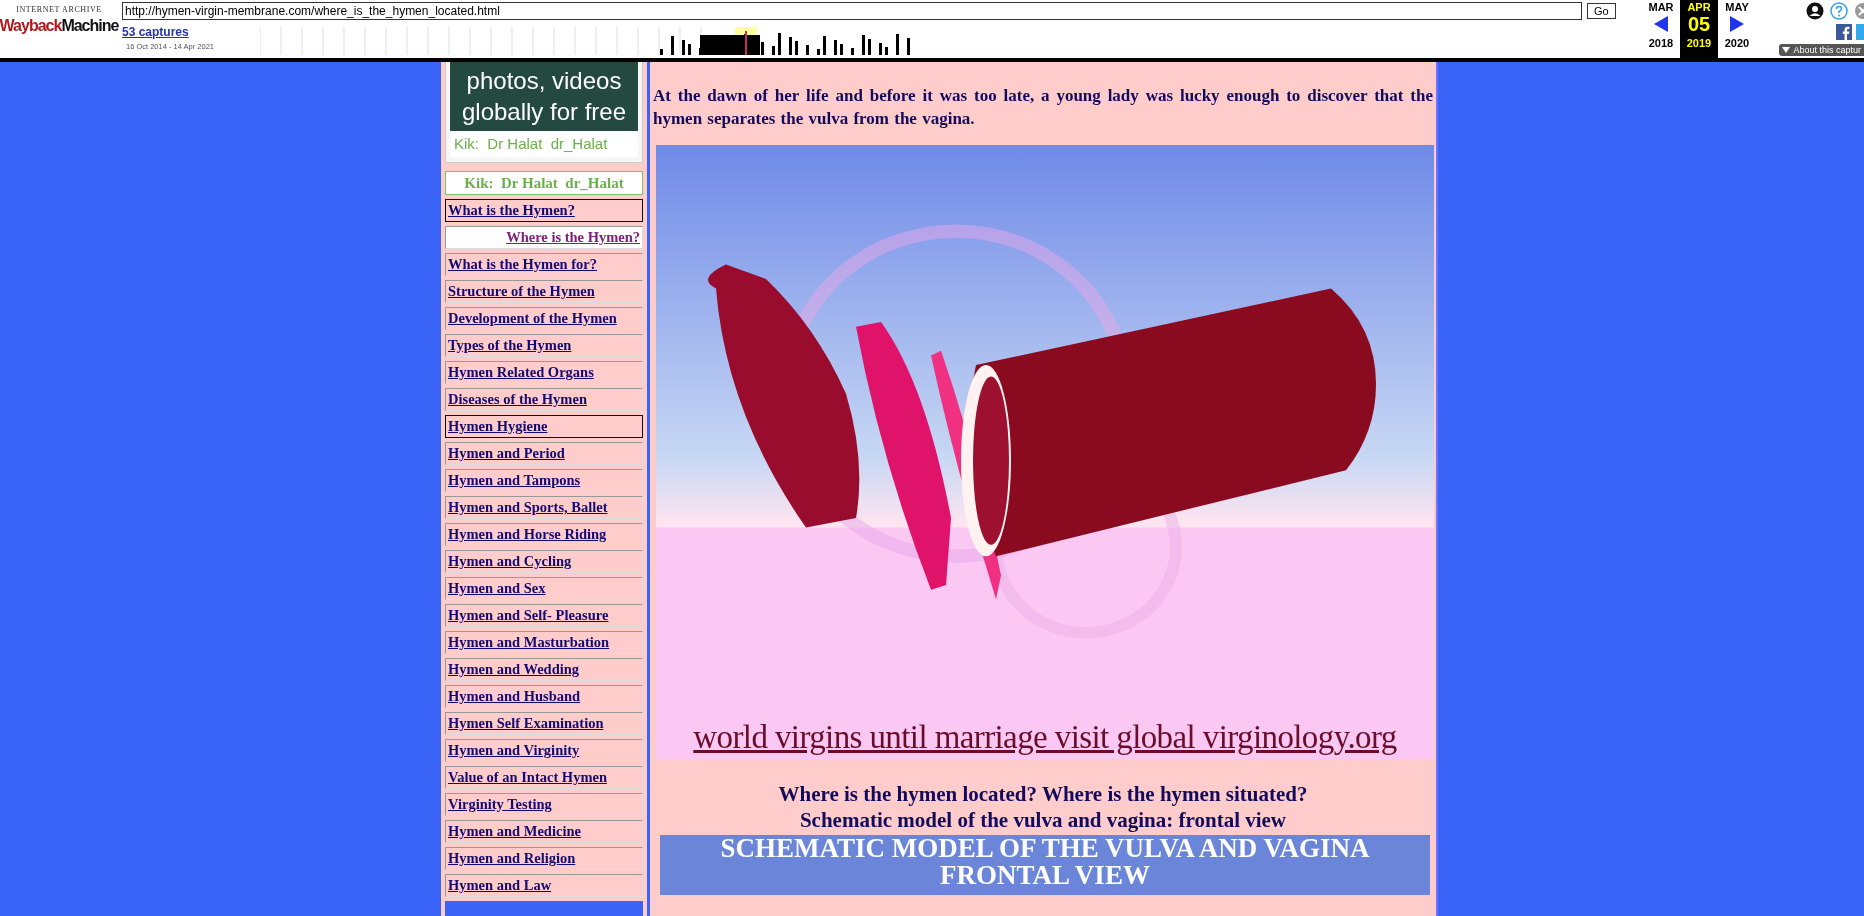 The height and width of the screenshot is (916, 1864). I want to click on nav-link: Structure of the Hymen, so click(544, 291).